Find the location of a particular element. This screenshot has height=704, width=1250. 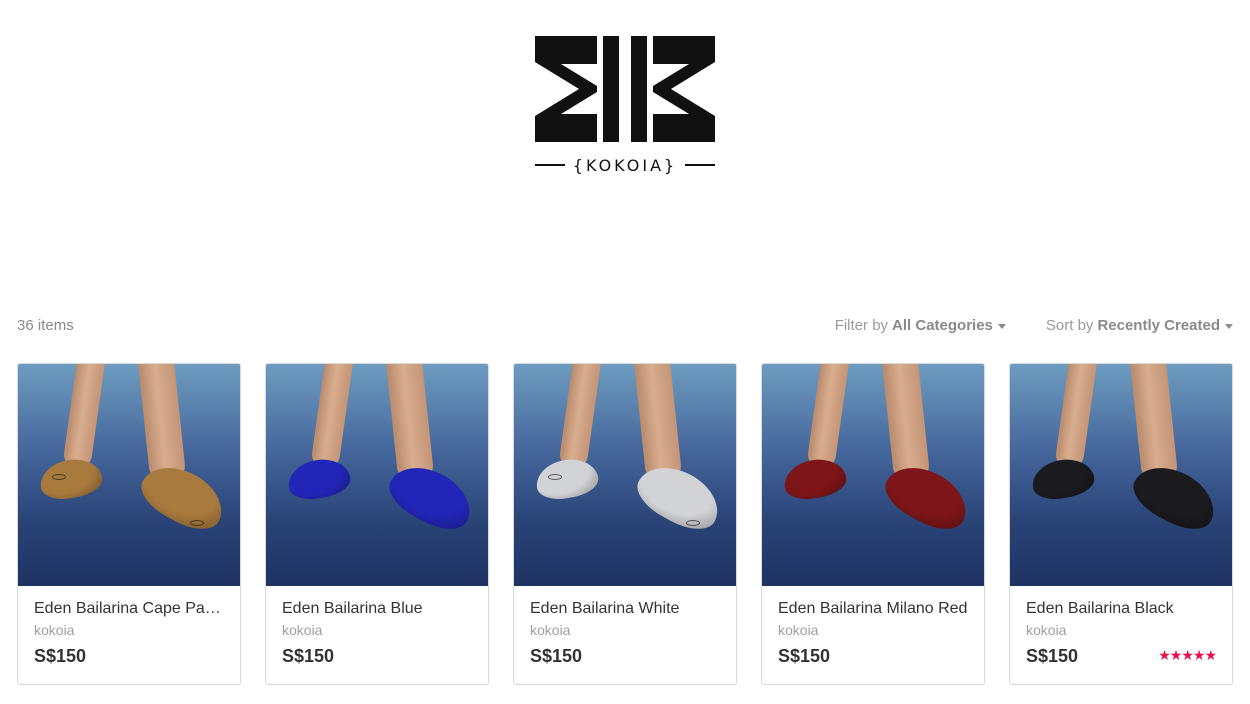

logo-text: {KOKOIA} is located at coordinates (625, 165).